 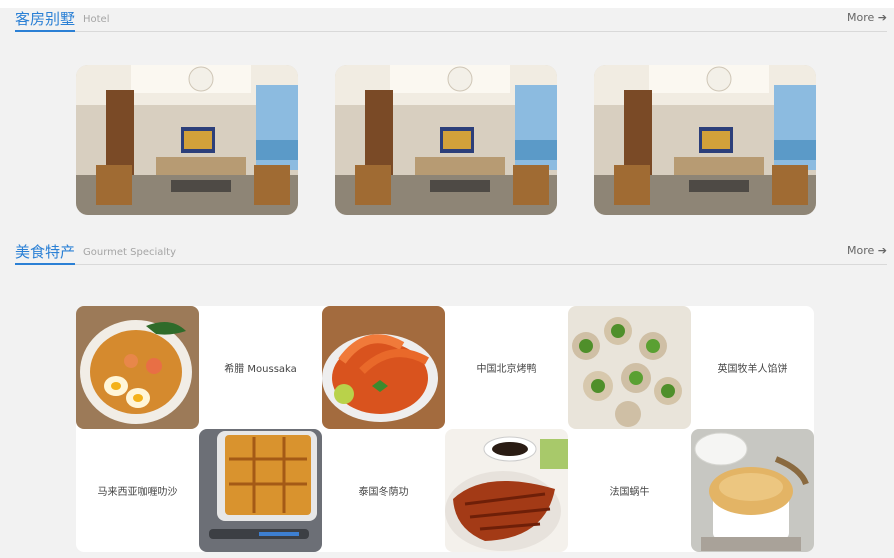 I want to click on food-item-label: 英国牧羊人馅饼, so click(x=752, y=367).